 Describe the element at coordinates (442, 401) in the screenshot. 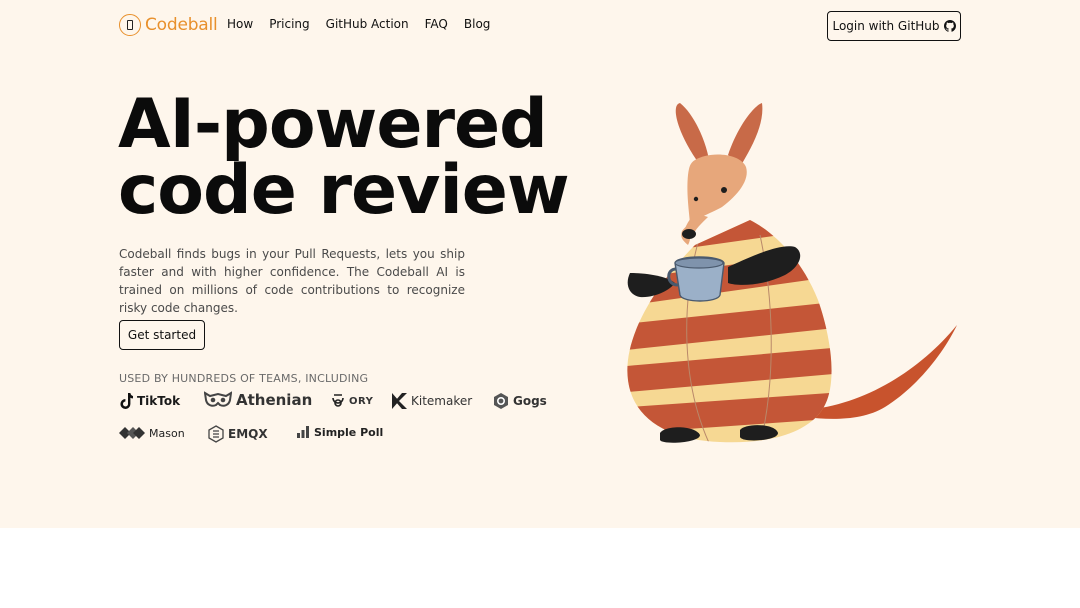

I see `logo-kitemaker-text: Kitemaker` at that location.